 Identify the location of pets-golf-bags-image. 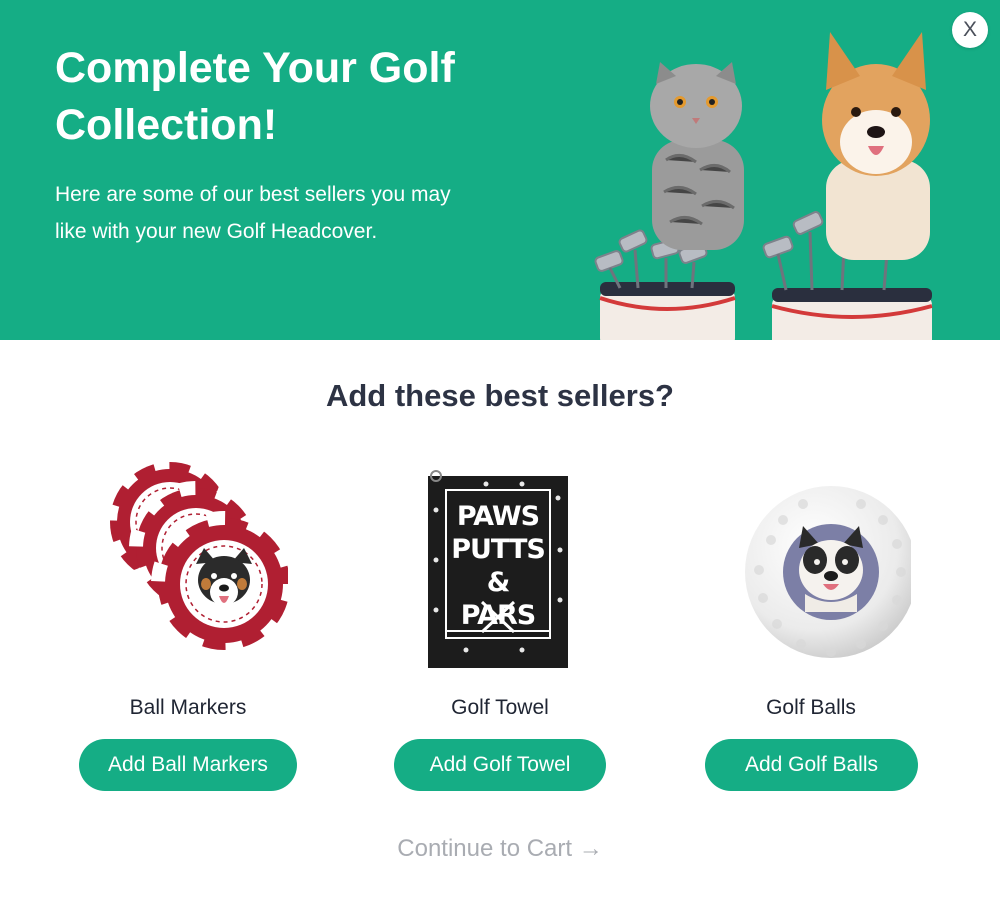
(763, 186).